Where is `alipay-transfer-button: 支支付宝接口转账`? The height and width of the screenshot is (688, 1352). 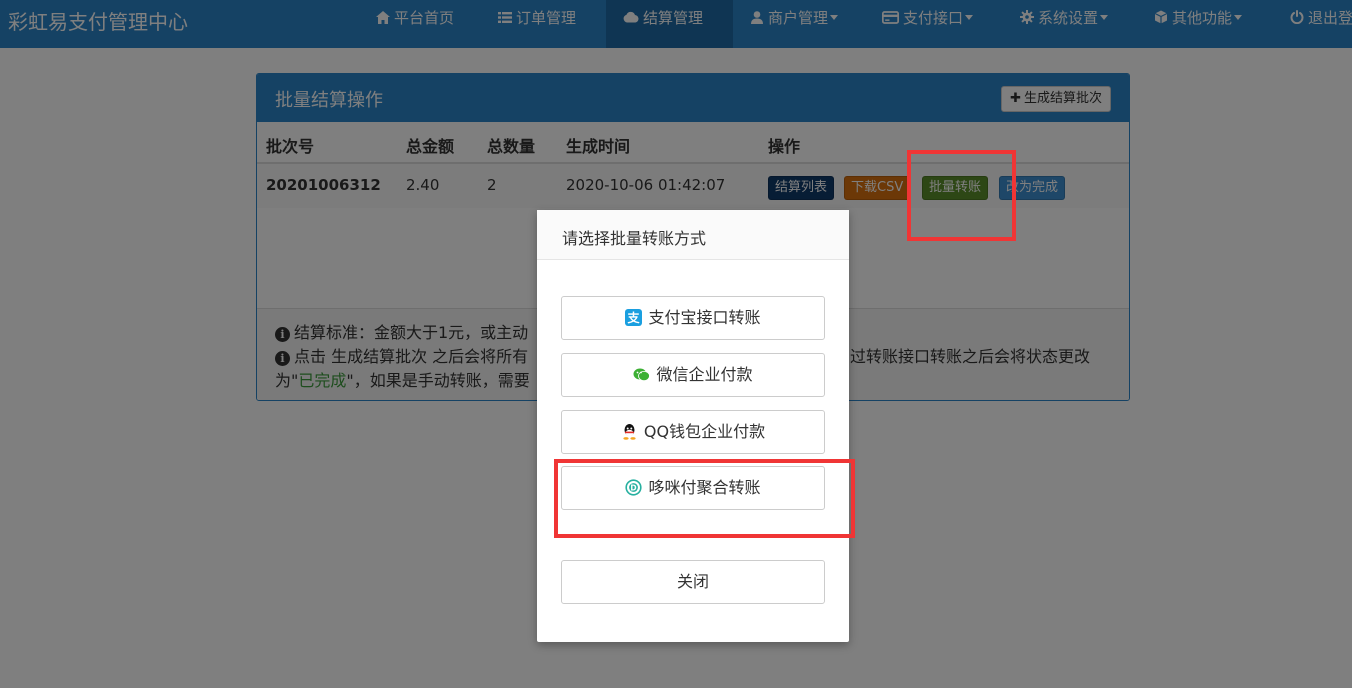 alipay-transfer-button: 支支付宝接口转账 is located at coordinates (693, 318).